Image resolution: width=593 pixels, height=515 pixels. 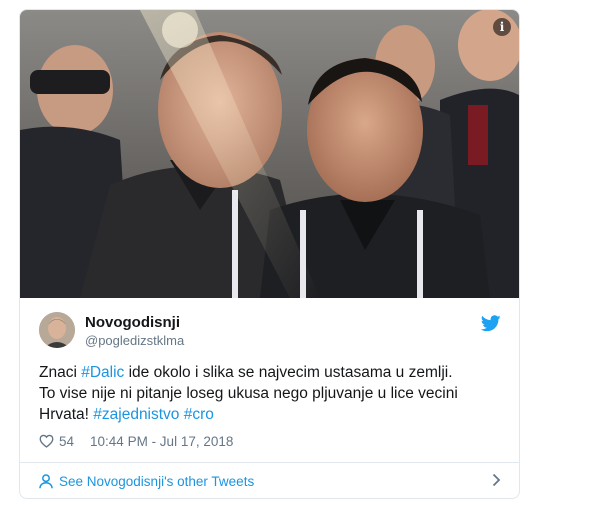 What do you see at coordinates (46, 481) in the screenshot?
I see `person-icon` at bounding box center [46, 481].